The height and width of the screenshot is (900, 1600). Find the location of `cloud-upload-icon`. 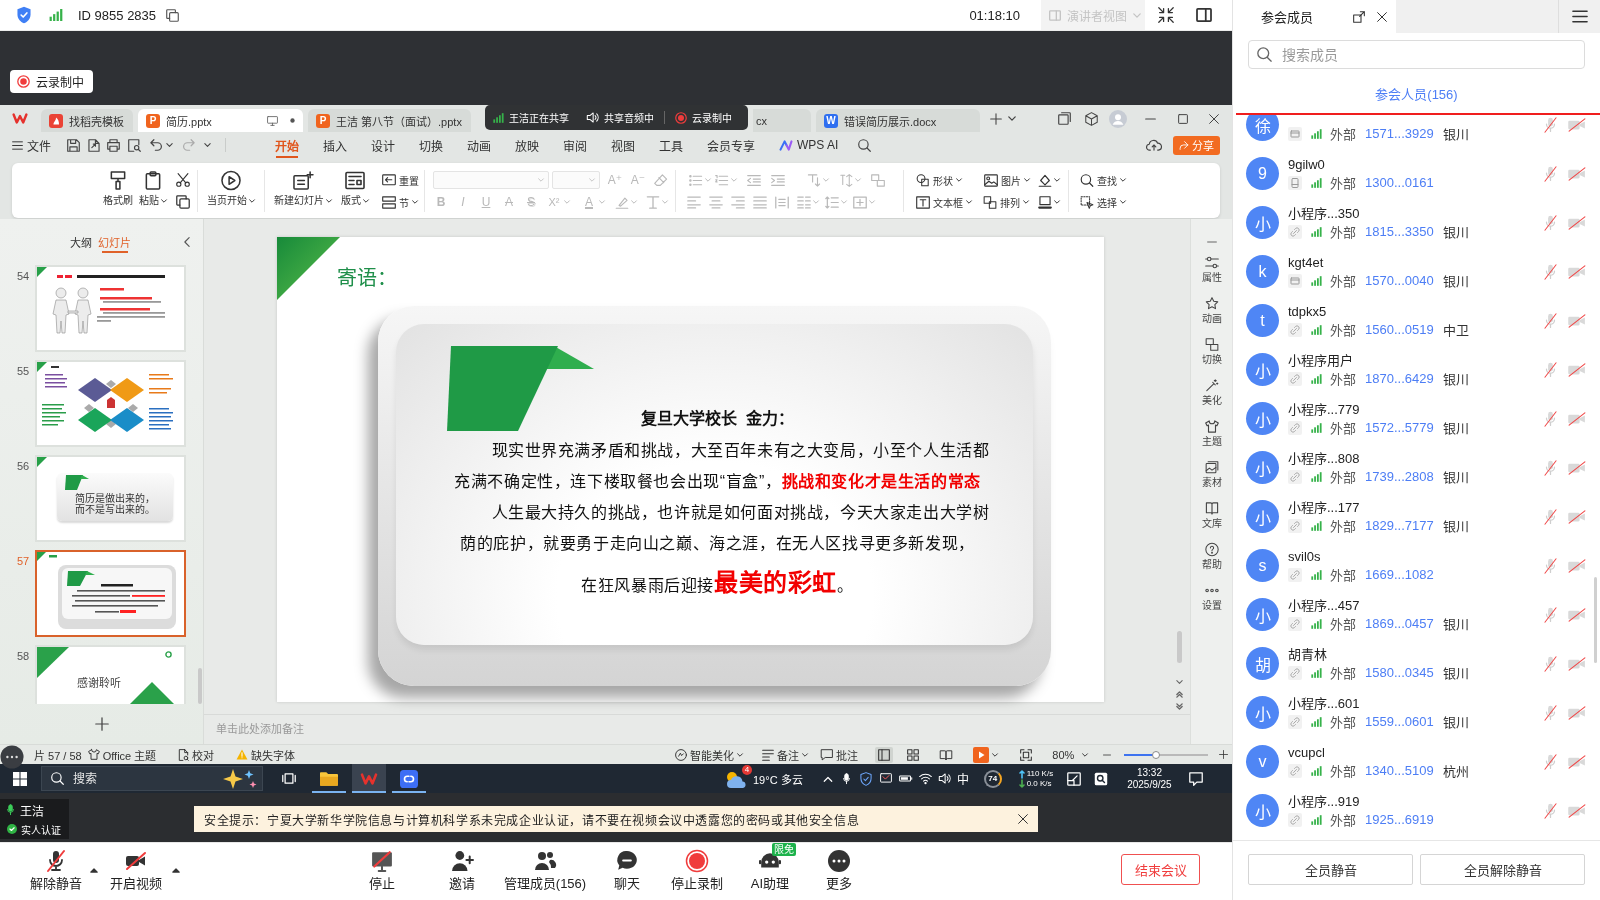

cloud-upload-icon is located at coordinates (1154, 145).